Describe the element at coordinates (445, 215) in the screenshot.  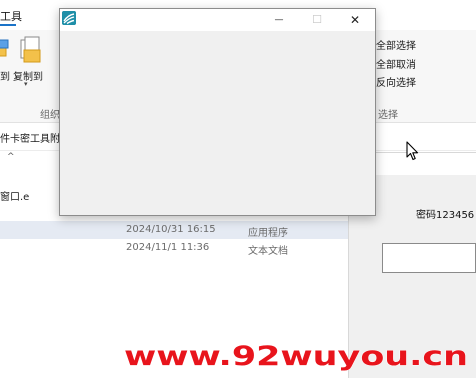
I see `password-label: 密码123456` at that location.